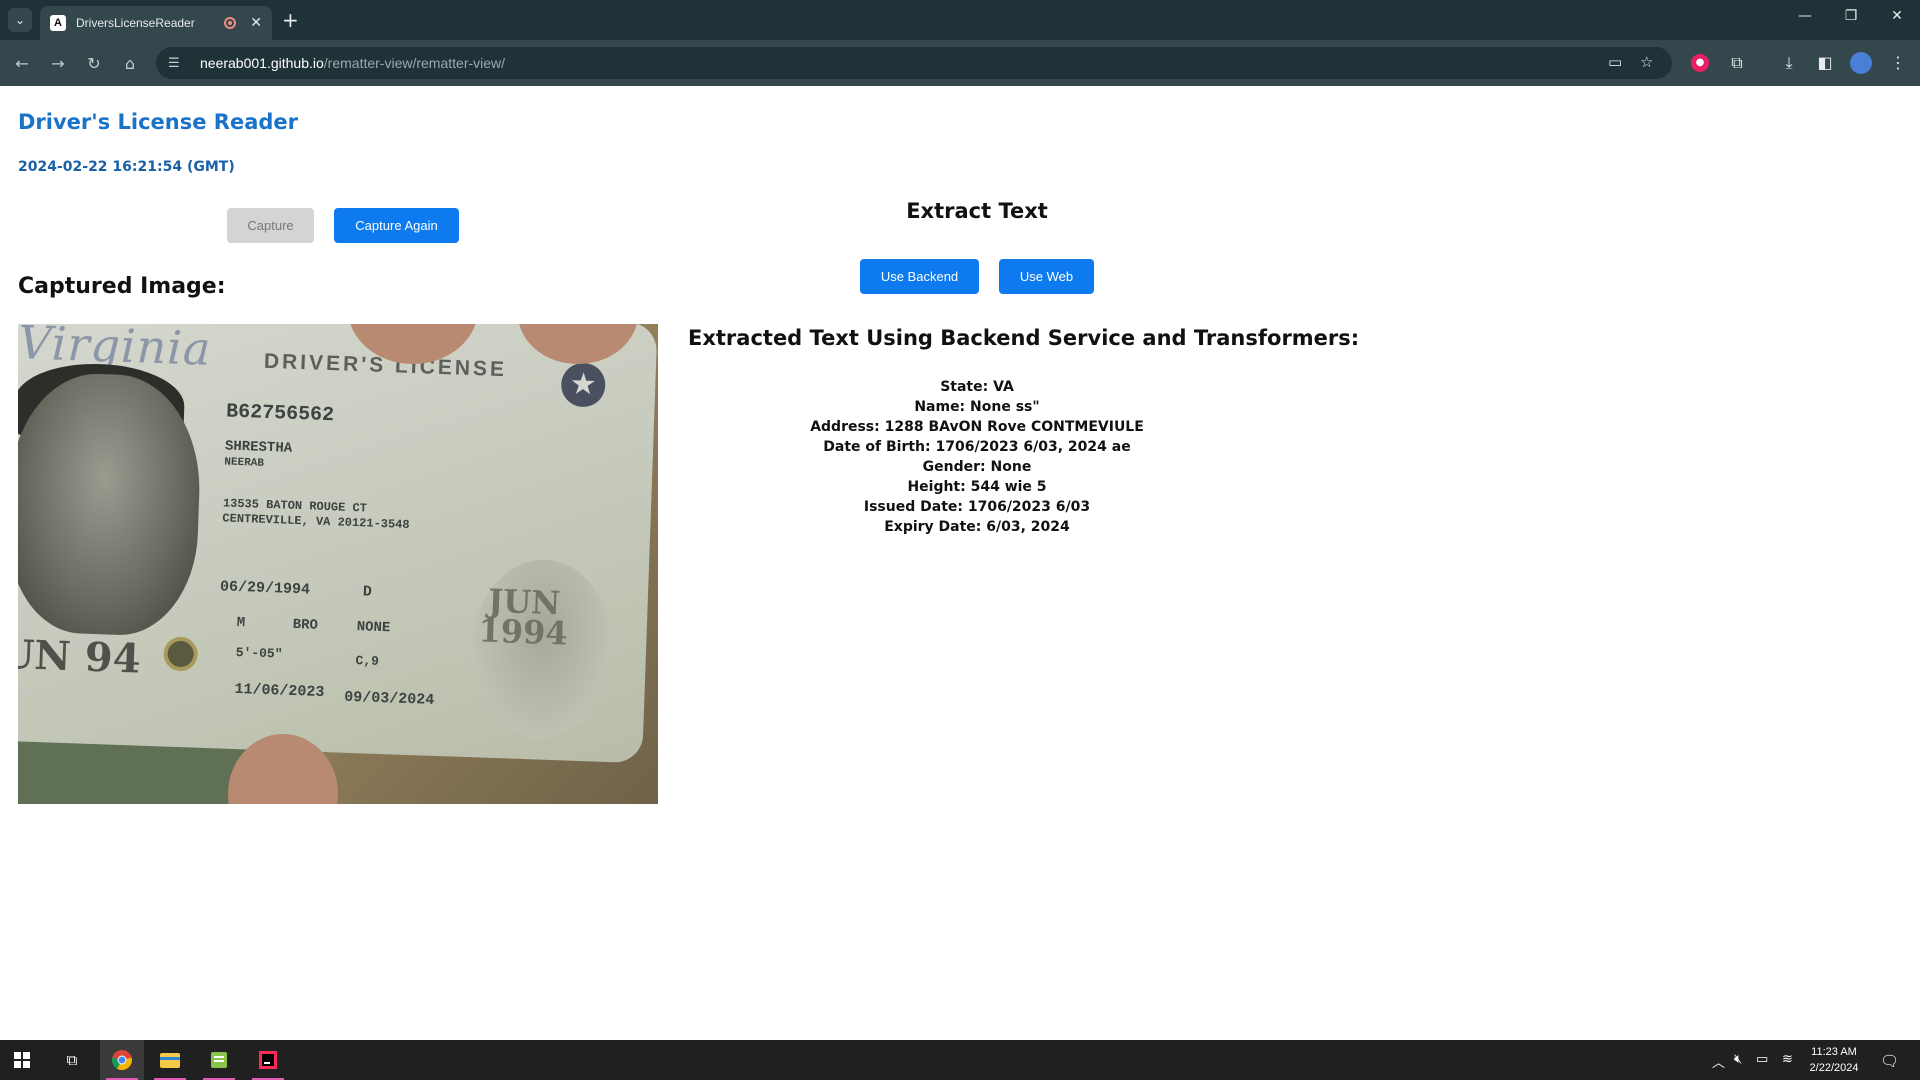 The image size is (1920, 1080). What do you see at coordinates (1834, 1052) in the screenshot?
I see `clock-time: 11:23 AM` at bounding box center [1834, 1052].